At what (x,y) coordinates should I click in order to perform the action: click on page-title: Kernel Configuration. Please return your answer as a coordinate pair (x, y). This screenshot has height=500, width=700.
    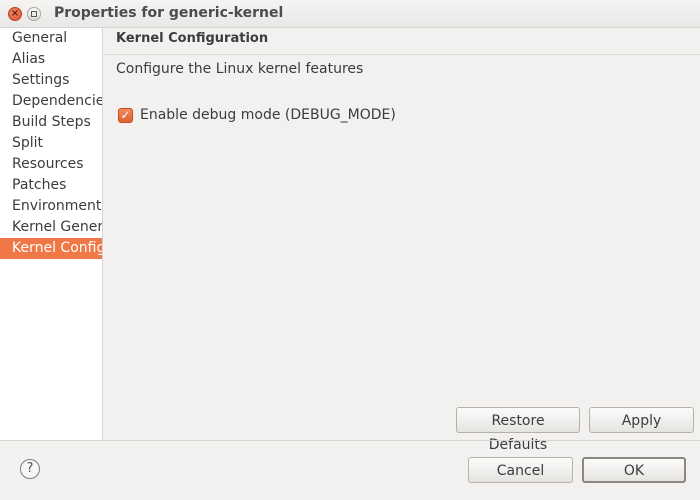
    Looking at the image, I should click on (192, 38).